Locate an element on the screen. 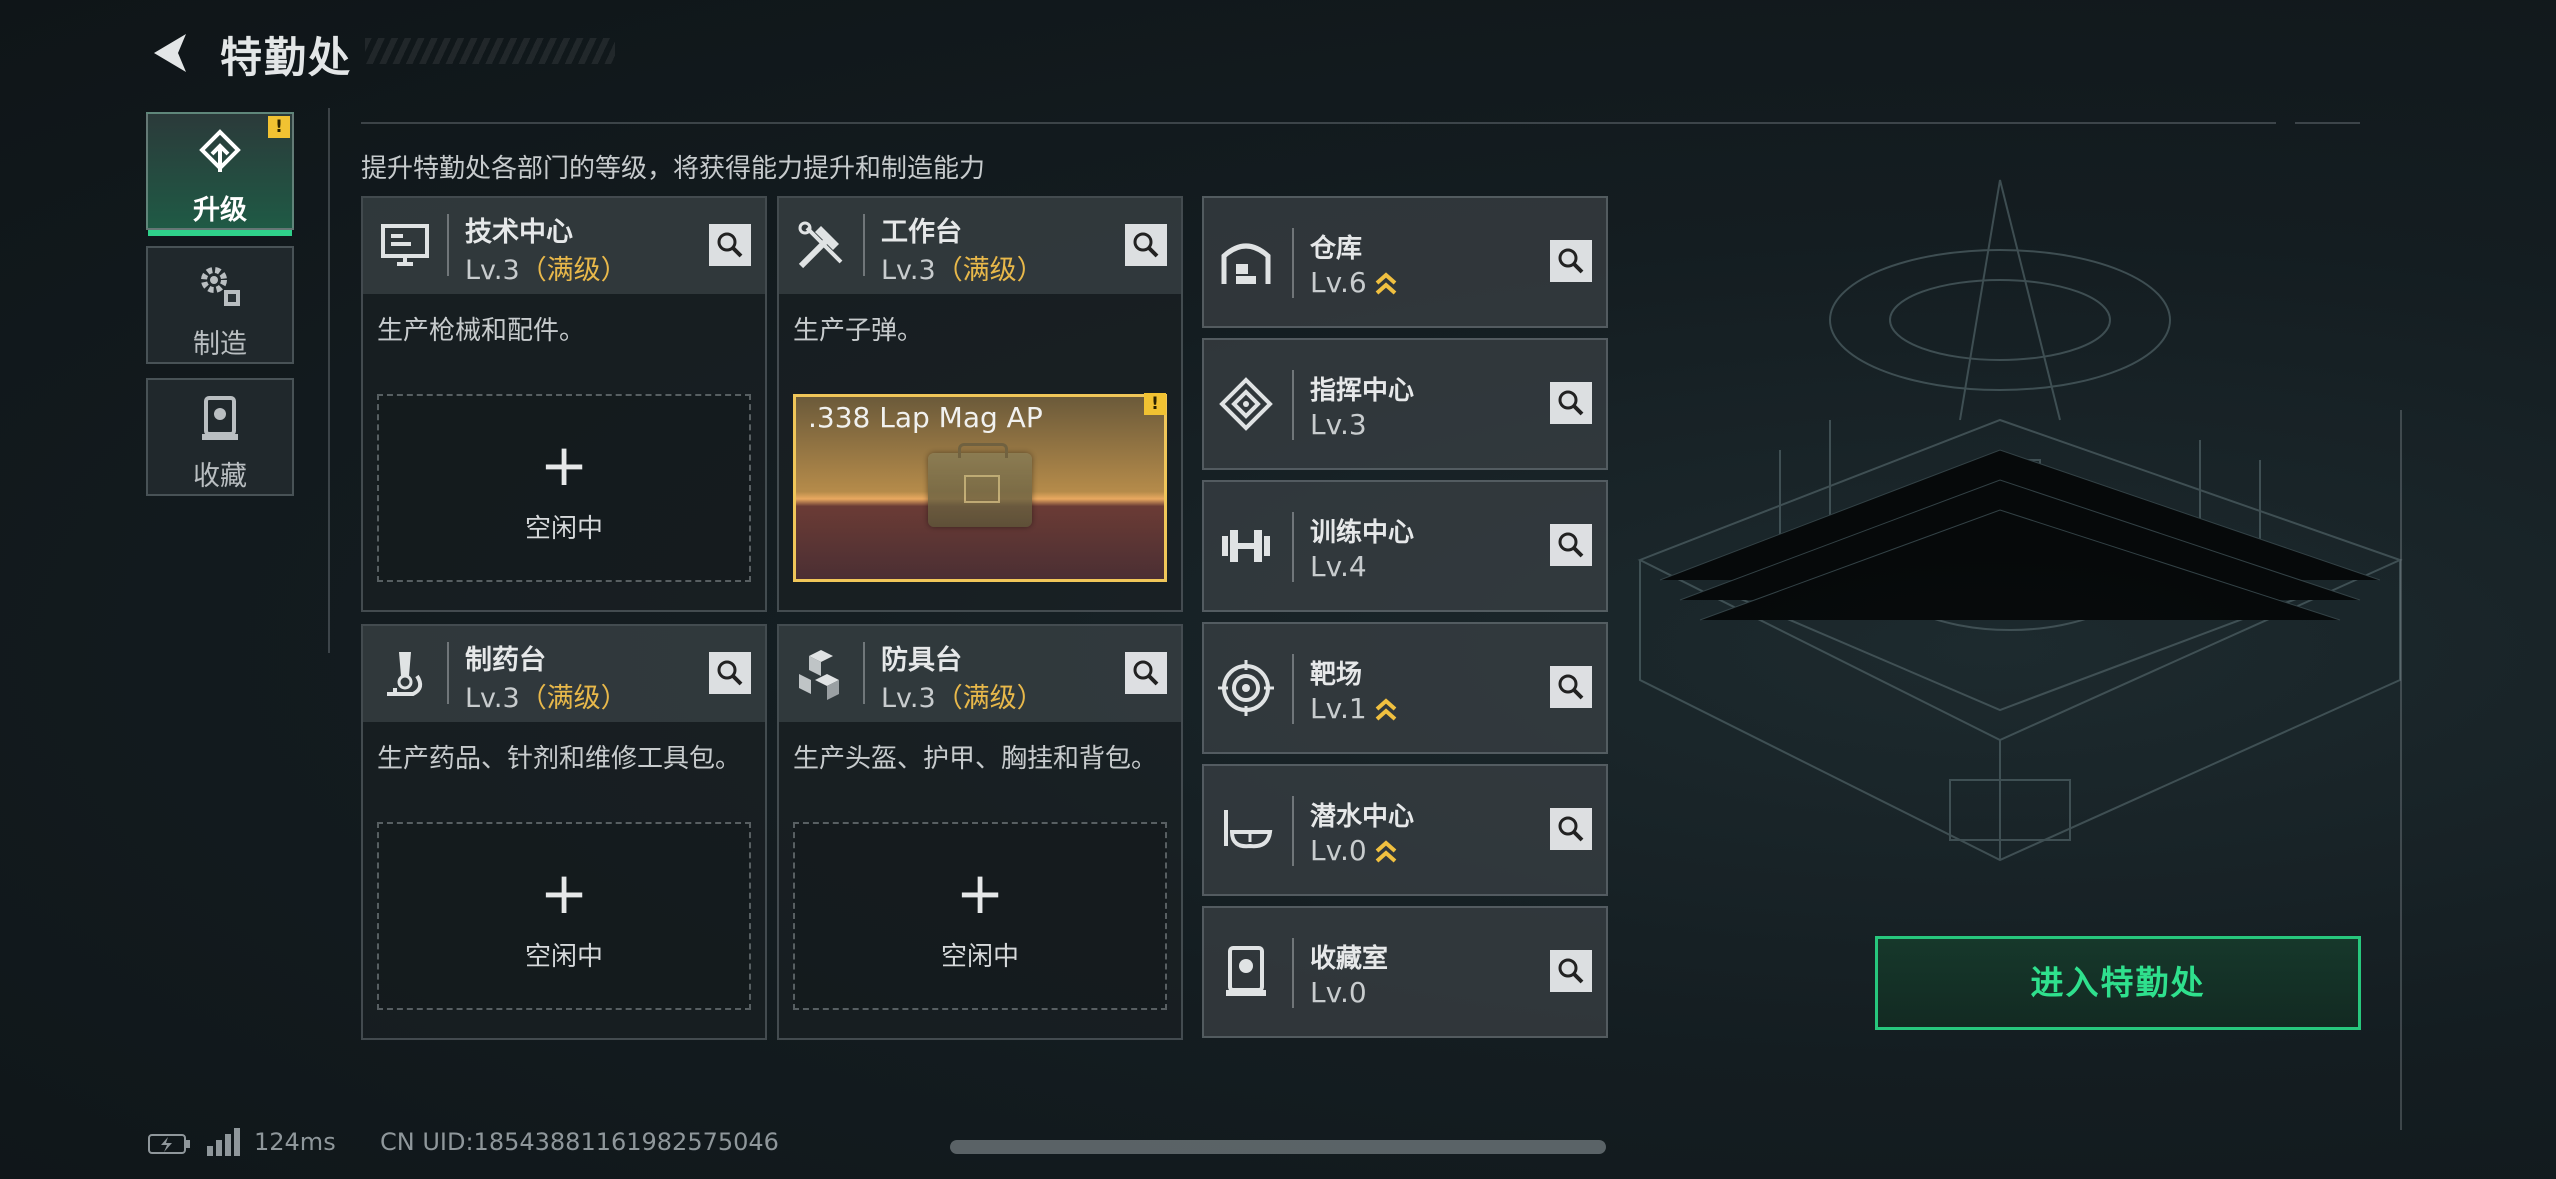  facility-name: 仓库 is located at coordinates (1336, 249).